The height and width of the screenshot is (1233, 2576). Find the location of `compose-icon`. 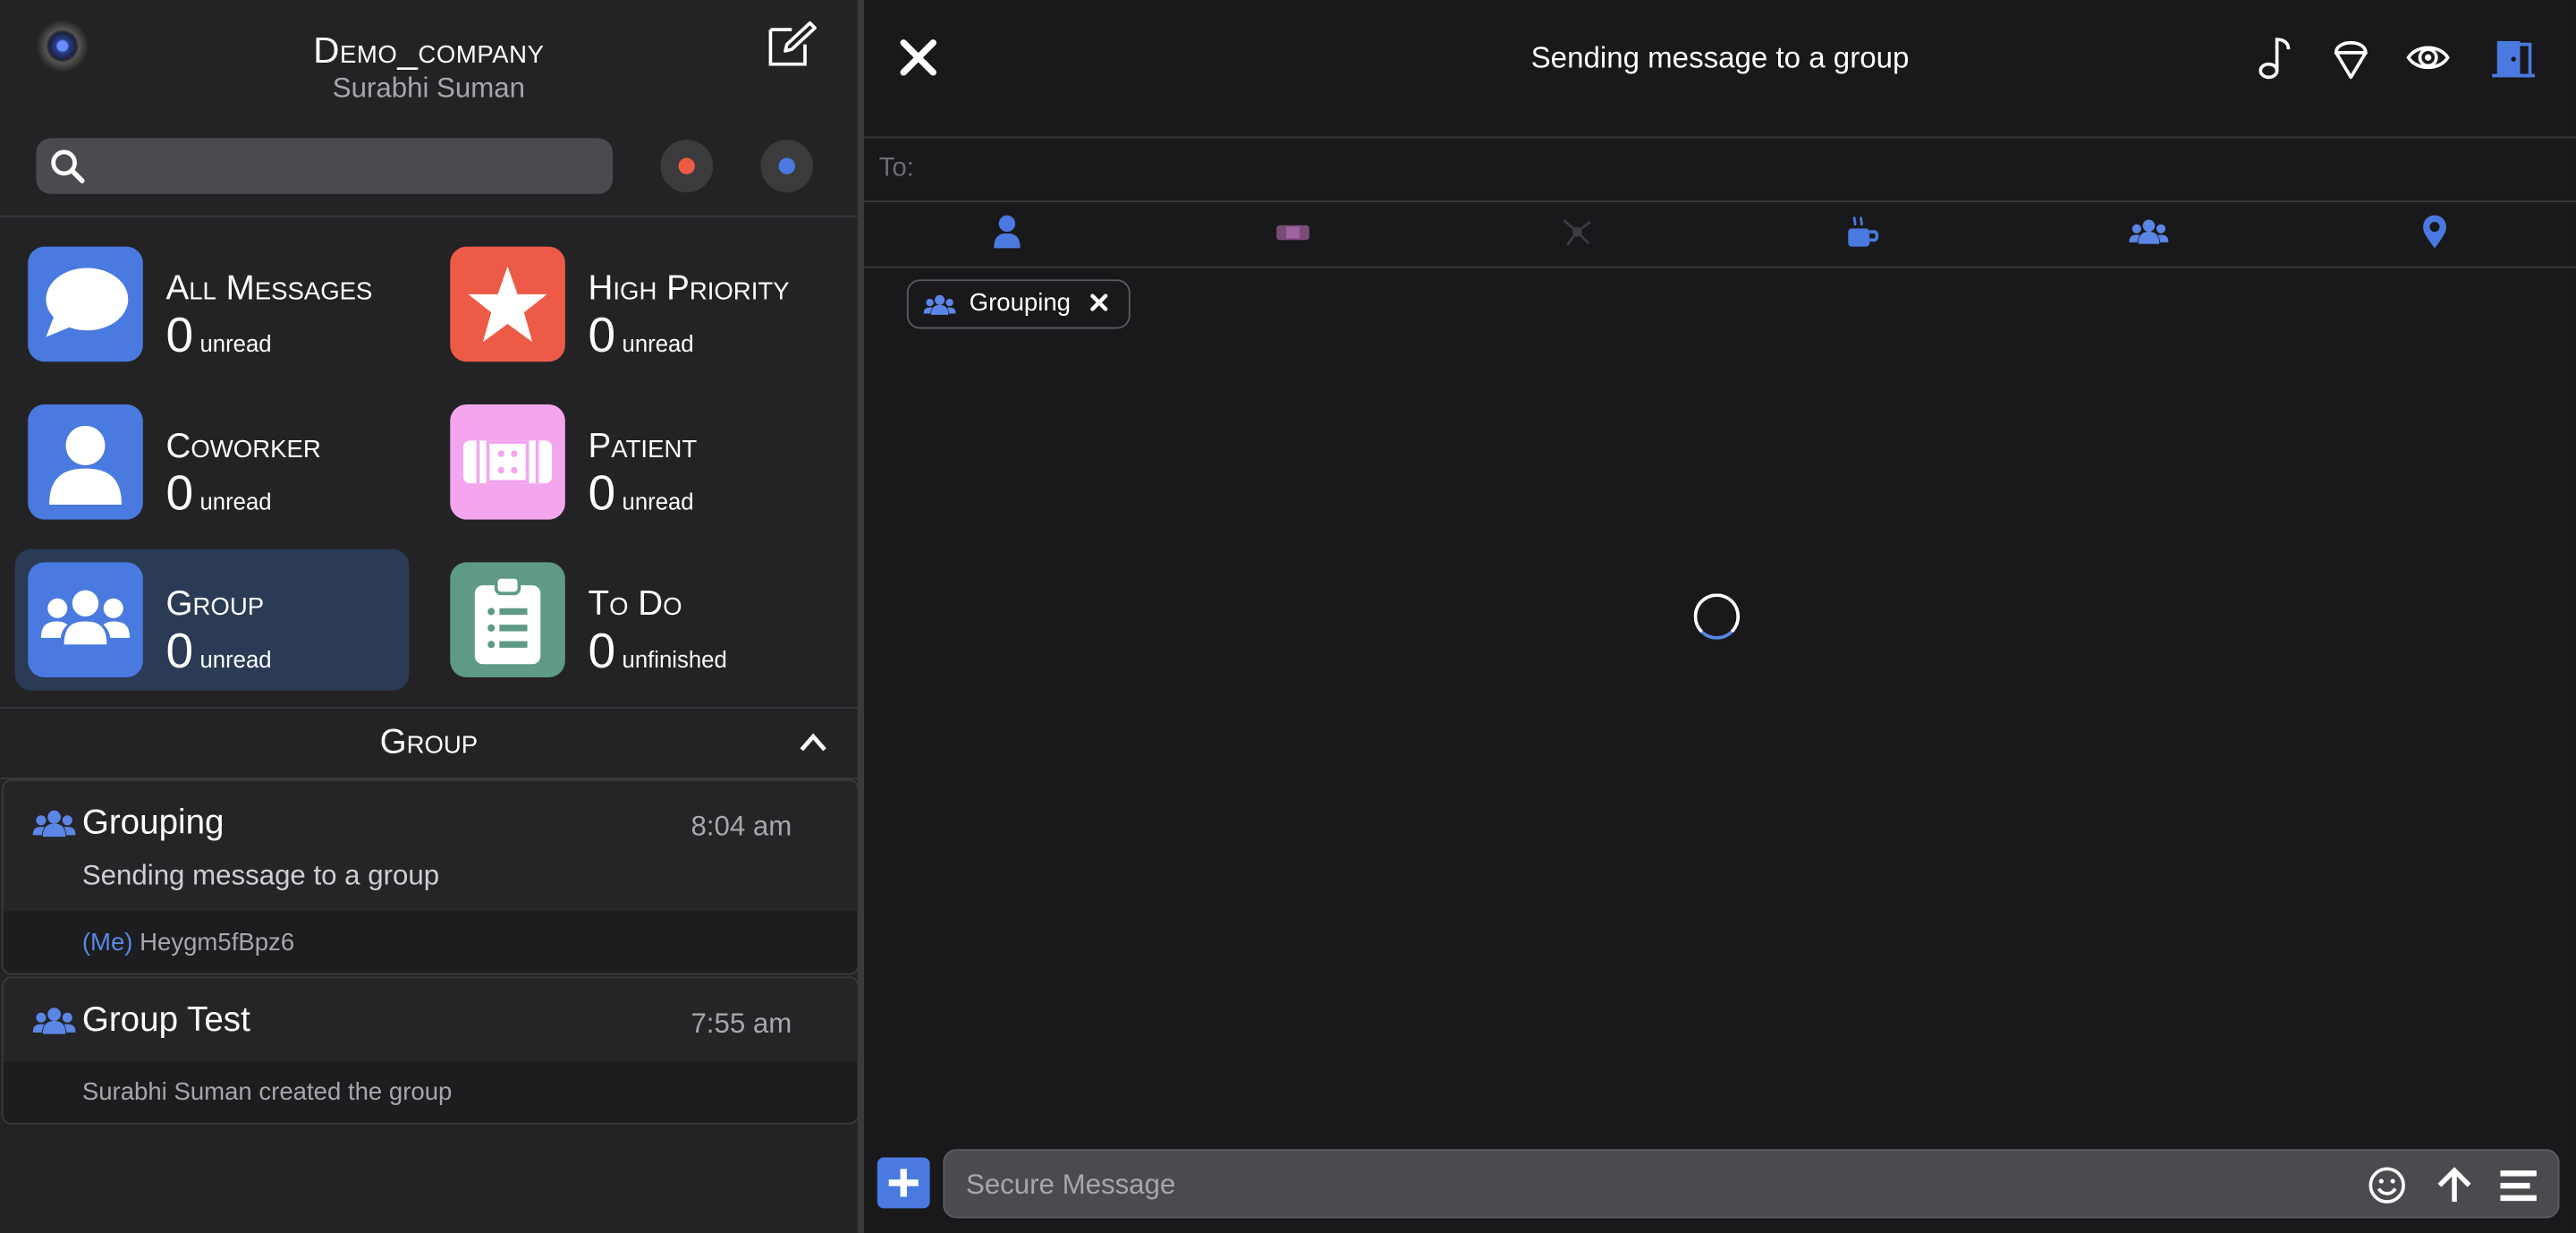

compose-icon is located at coordinates (792, 44).